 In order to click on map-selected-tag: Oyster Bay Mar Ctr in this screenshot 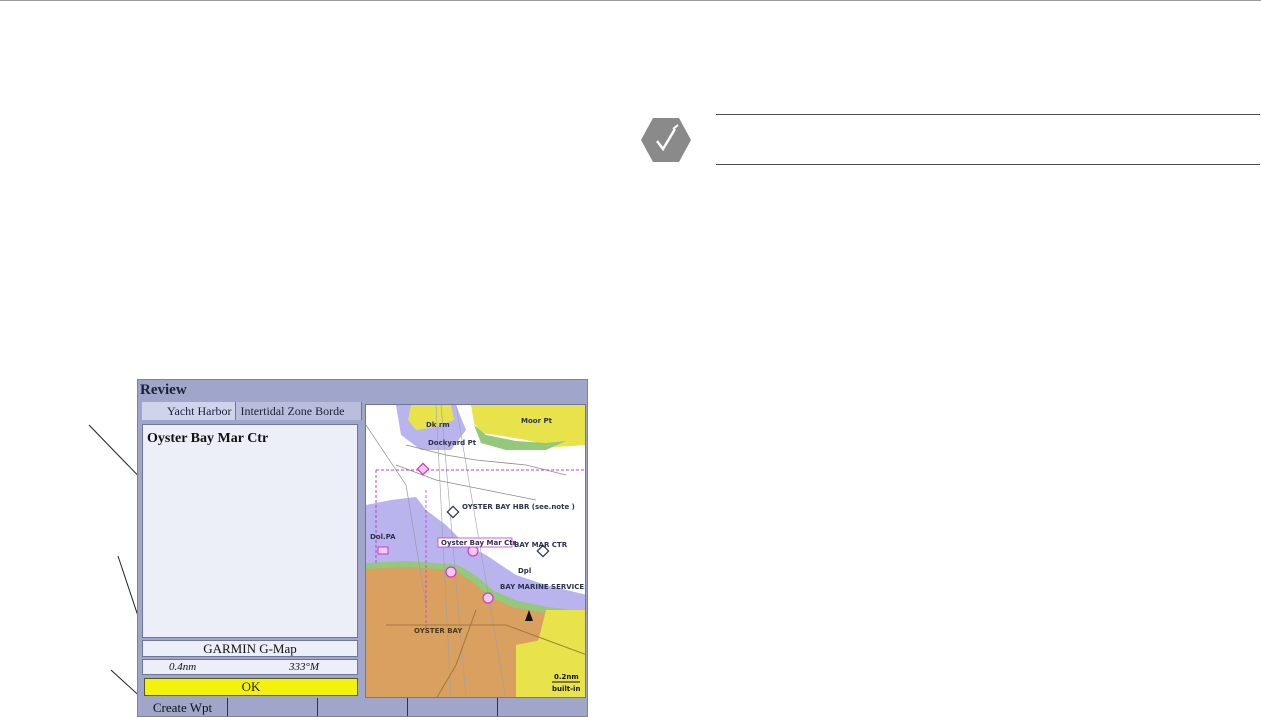, I will do `click(479, 543)`.